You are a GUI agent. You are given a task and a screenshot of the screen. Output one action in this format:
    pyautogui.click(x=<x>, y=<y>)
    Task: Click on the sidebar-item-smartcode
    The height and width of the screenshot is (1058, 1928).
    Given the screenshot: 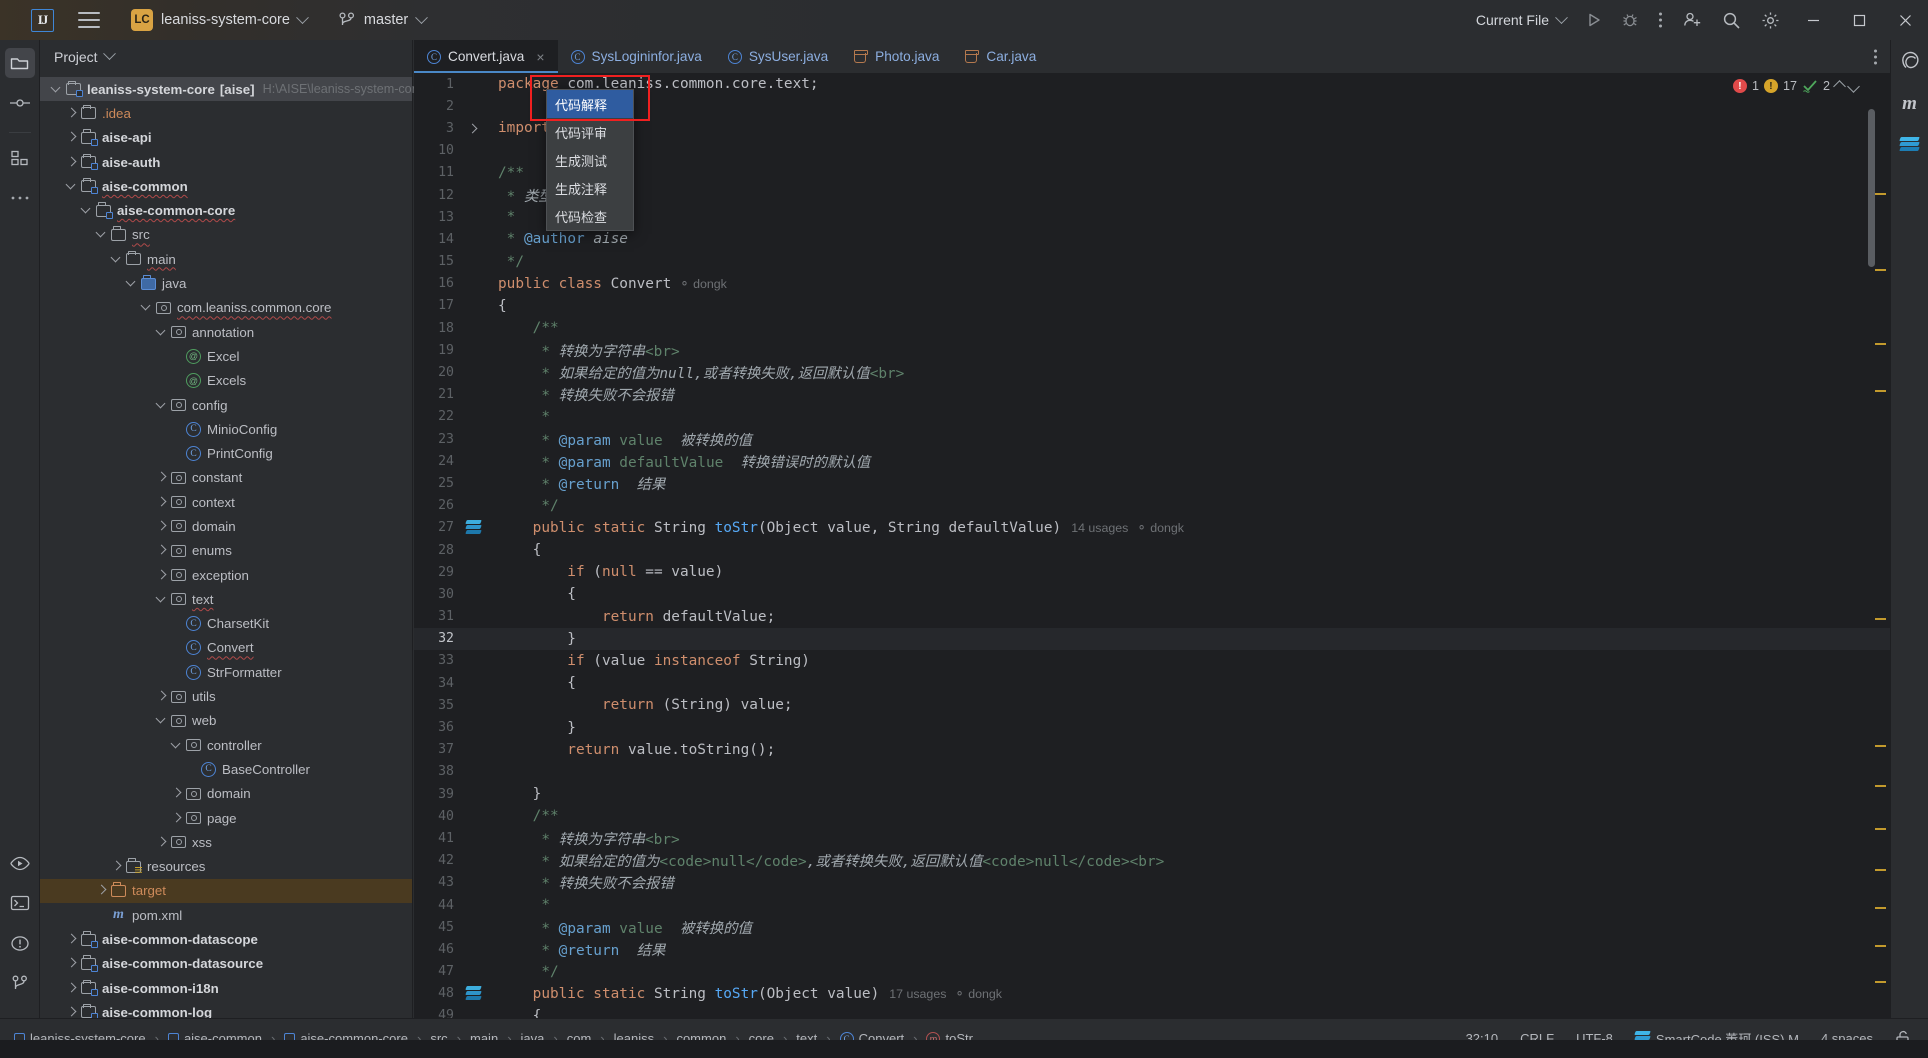 What is the action you would take?
    pyautogui.click(x=1910, y=146)
    